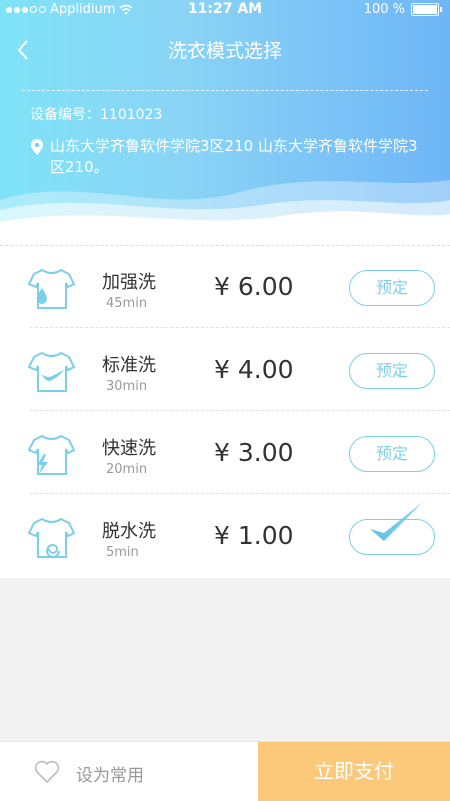 The width and height of the screenshot is (450, 801). I want to click on header-wave, so click(225, 212).